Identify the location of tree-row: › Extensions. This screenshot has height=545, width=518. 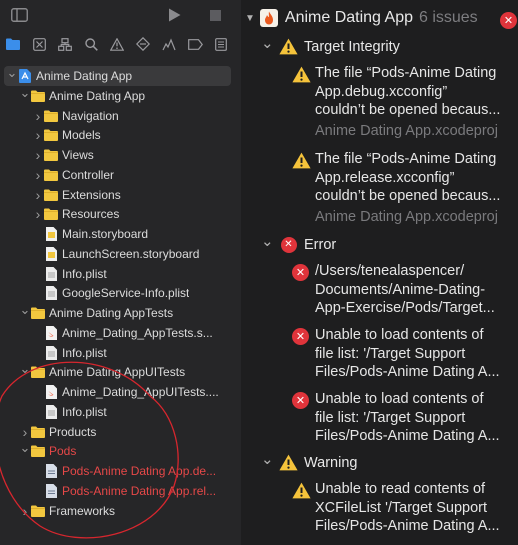
(120, 195).